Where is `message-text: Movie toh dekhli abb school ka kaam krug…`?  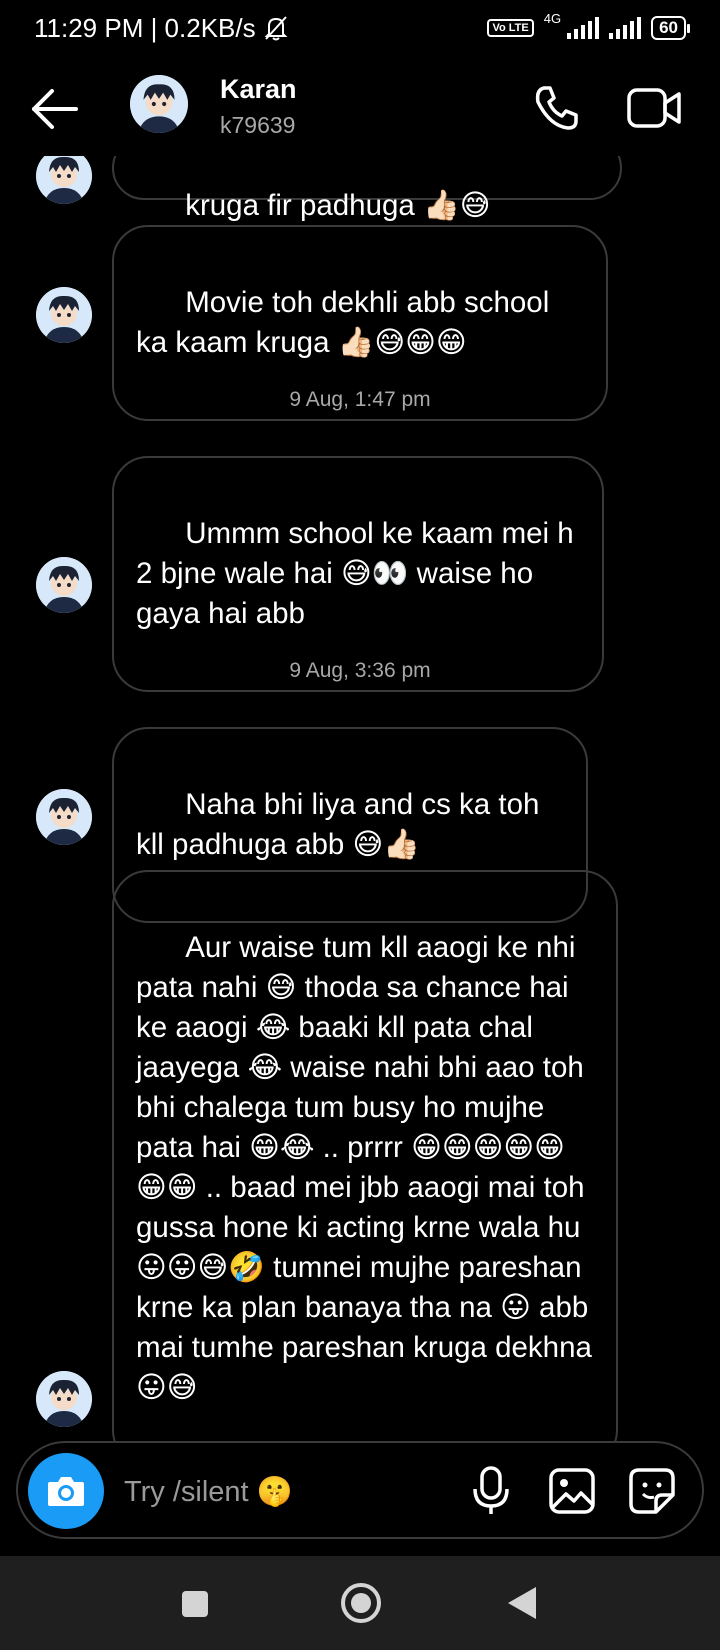
message-text: Movie toh dekhli abb school ka kaam krug… is located at coordinates (347, 322).